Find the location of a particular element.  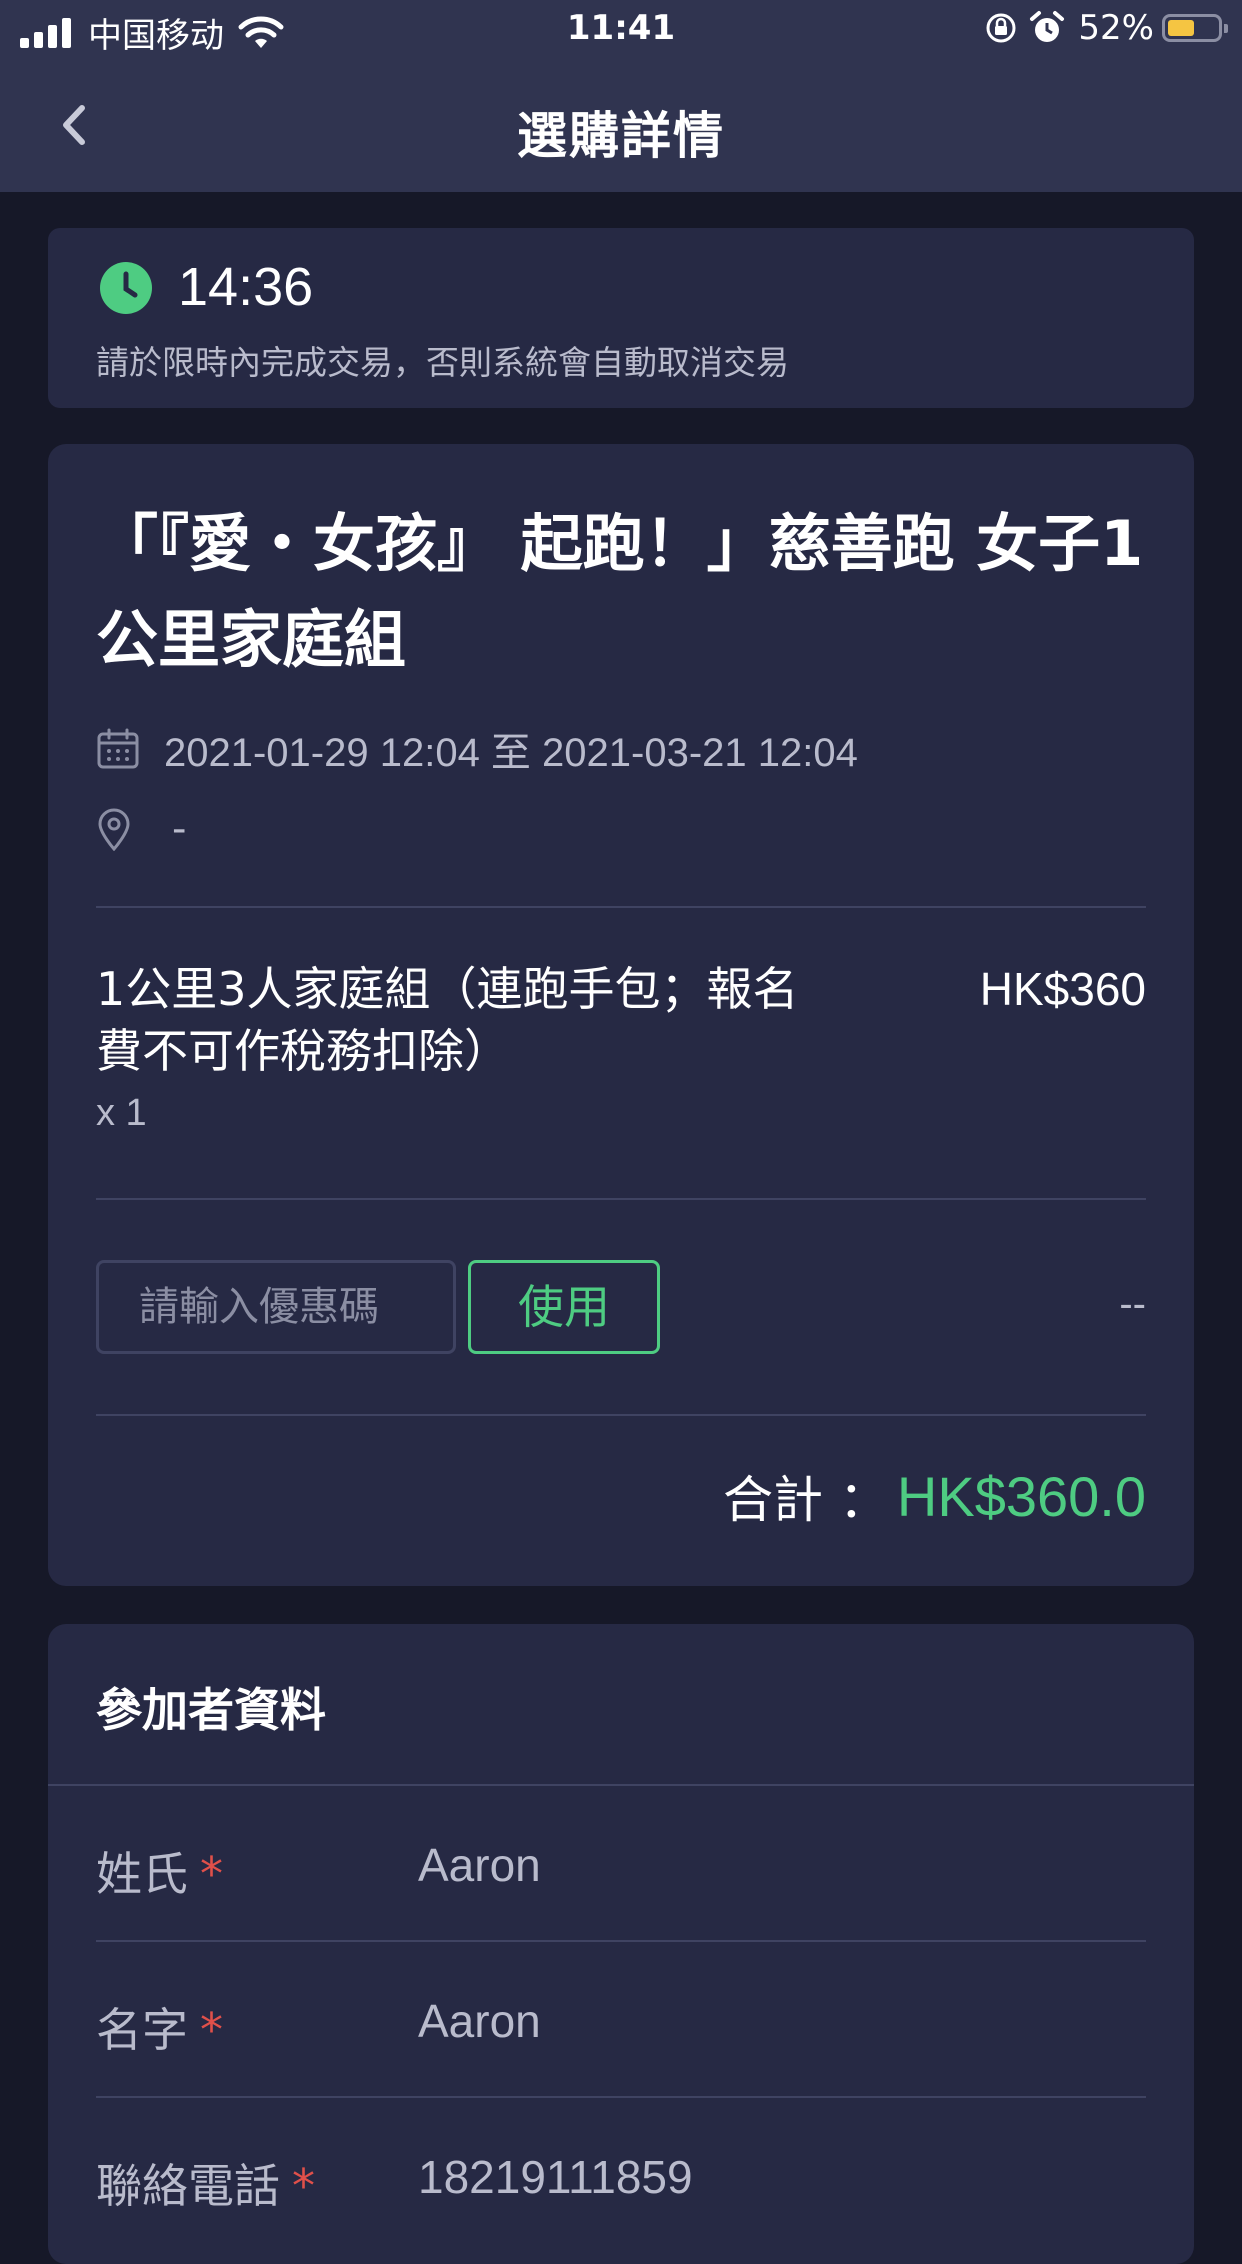

total-row: 合計 ： HK$360.0 is located at coordinates (934, 1496).